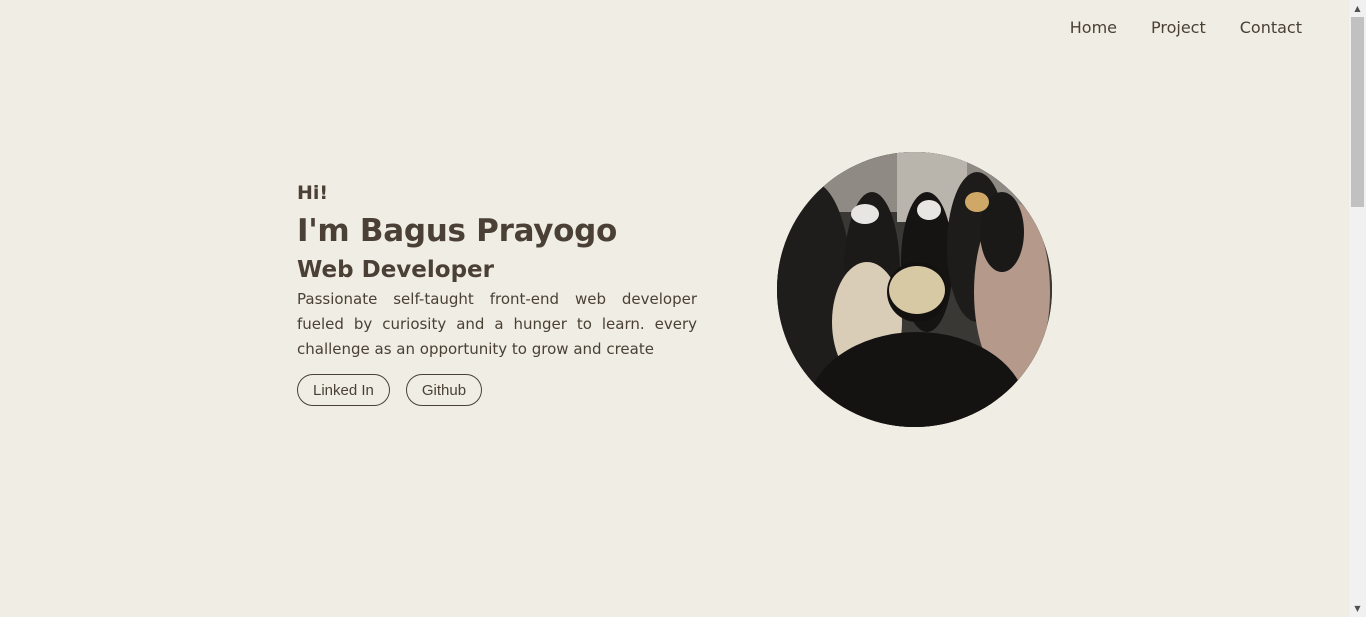  What do you see at coordinates (1271, 28) in the screenshot?
I see `nav-contact-link: Contact` at bounding box center [1271, 28].